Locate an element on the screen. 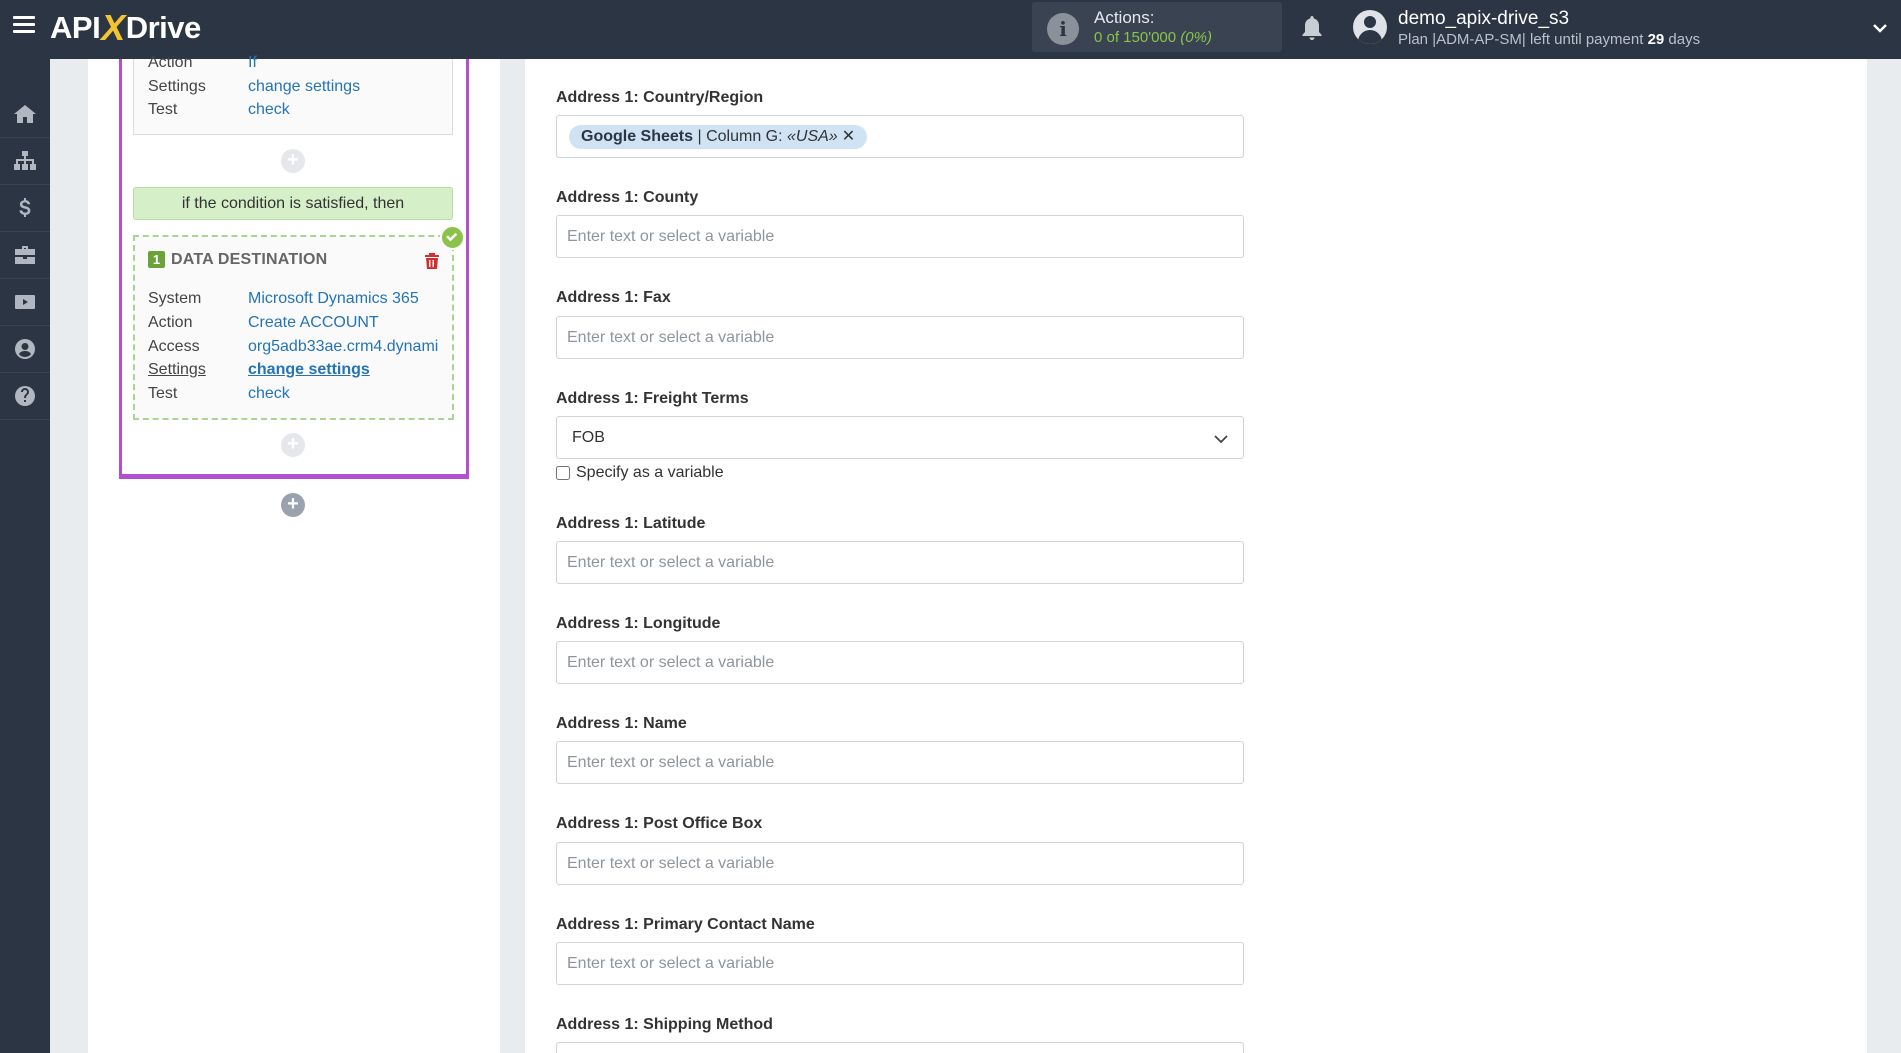 The width and height of the screenshot is (1901, 1053). specify-variable-label: Specify as a variable is located at coordinates (650, 472).